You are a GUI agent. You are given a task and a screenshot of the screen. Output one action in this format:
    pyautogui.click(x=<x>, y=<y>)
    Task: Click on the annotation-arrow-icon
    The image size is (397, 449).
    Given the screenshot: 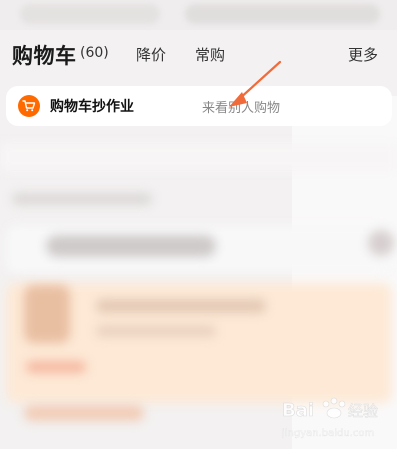 What is the action you would take?
    pyautogui.click(x=255, y=83)
    